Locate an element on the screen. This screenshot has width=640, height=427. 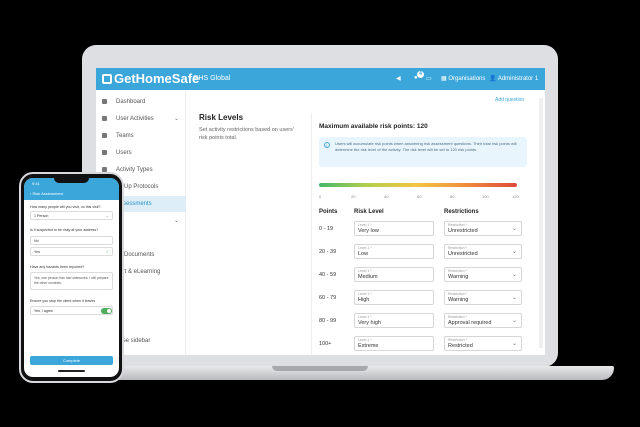
points-range: 100+ is located at coordinates (325, 344).